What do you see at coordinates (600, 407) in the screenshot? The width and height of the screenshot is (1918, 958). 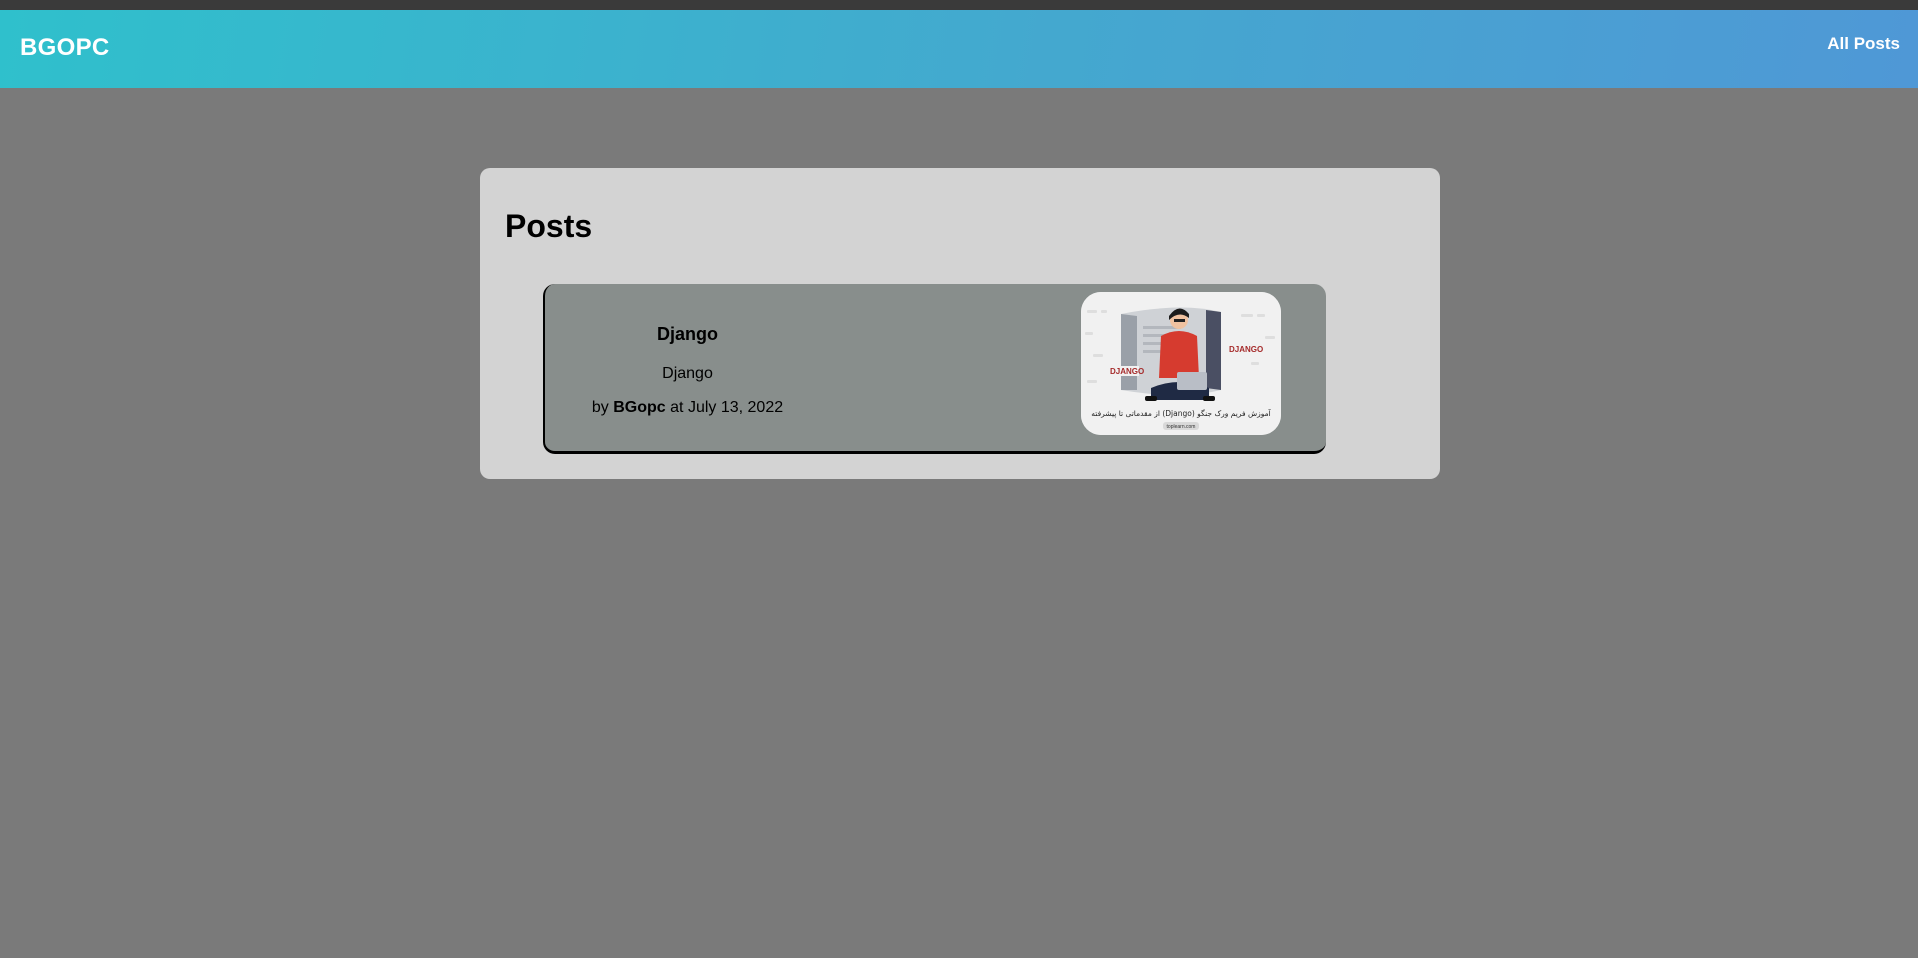 I see `post-meta-prefix: by` at bounding box center [600, 407].